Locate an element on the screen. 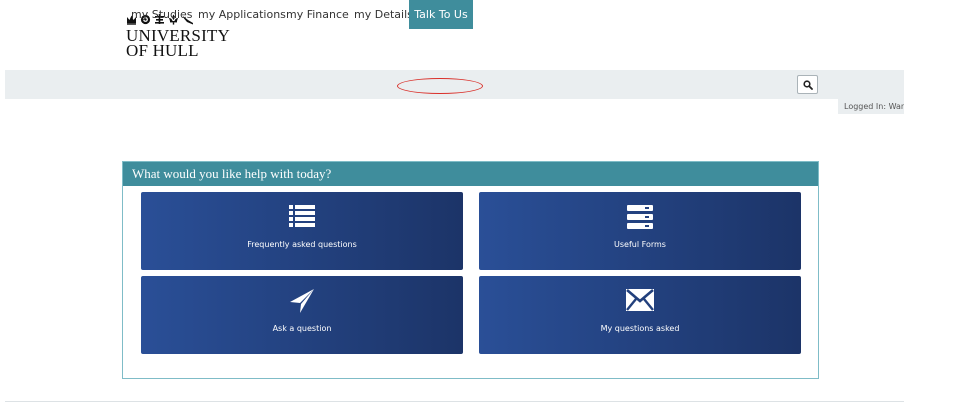  paper-plane-icon is located at coordinates (302, 301).